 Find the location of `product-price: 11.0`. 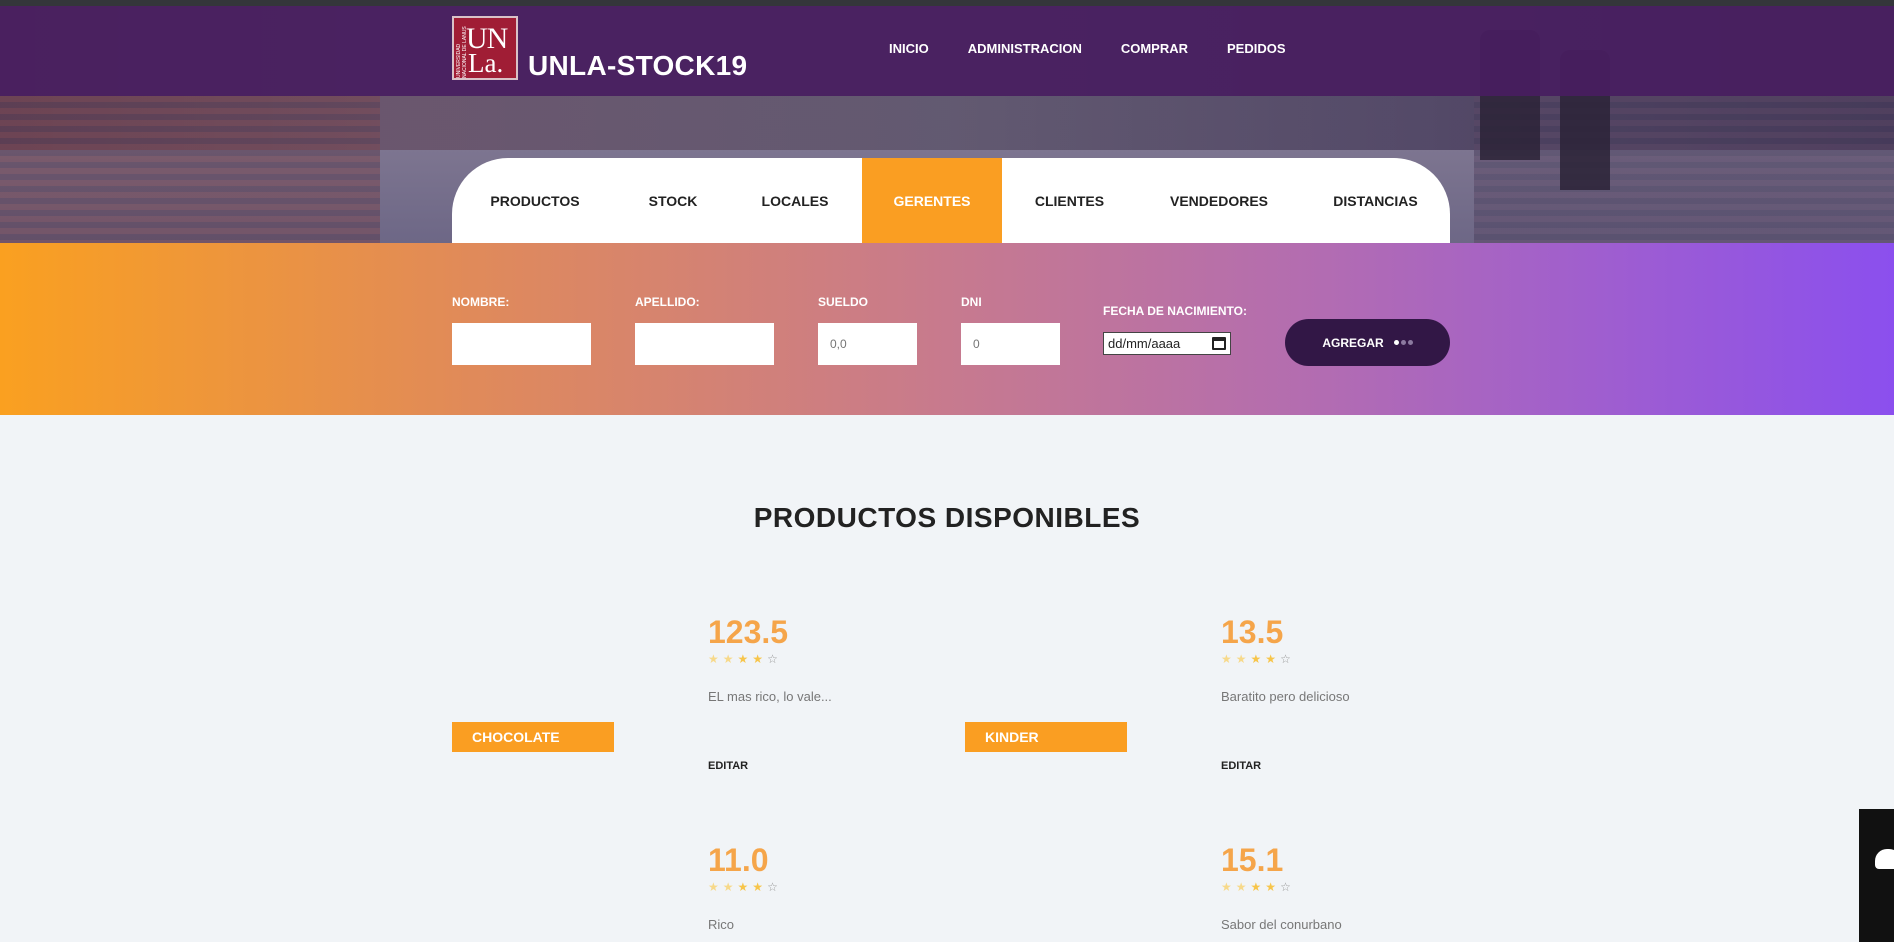

product-price: 11.0 is located at coordinates (738, 860).